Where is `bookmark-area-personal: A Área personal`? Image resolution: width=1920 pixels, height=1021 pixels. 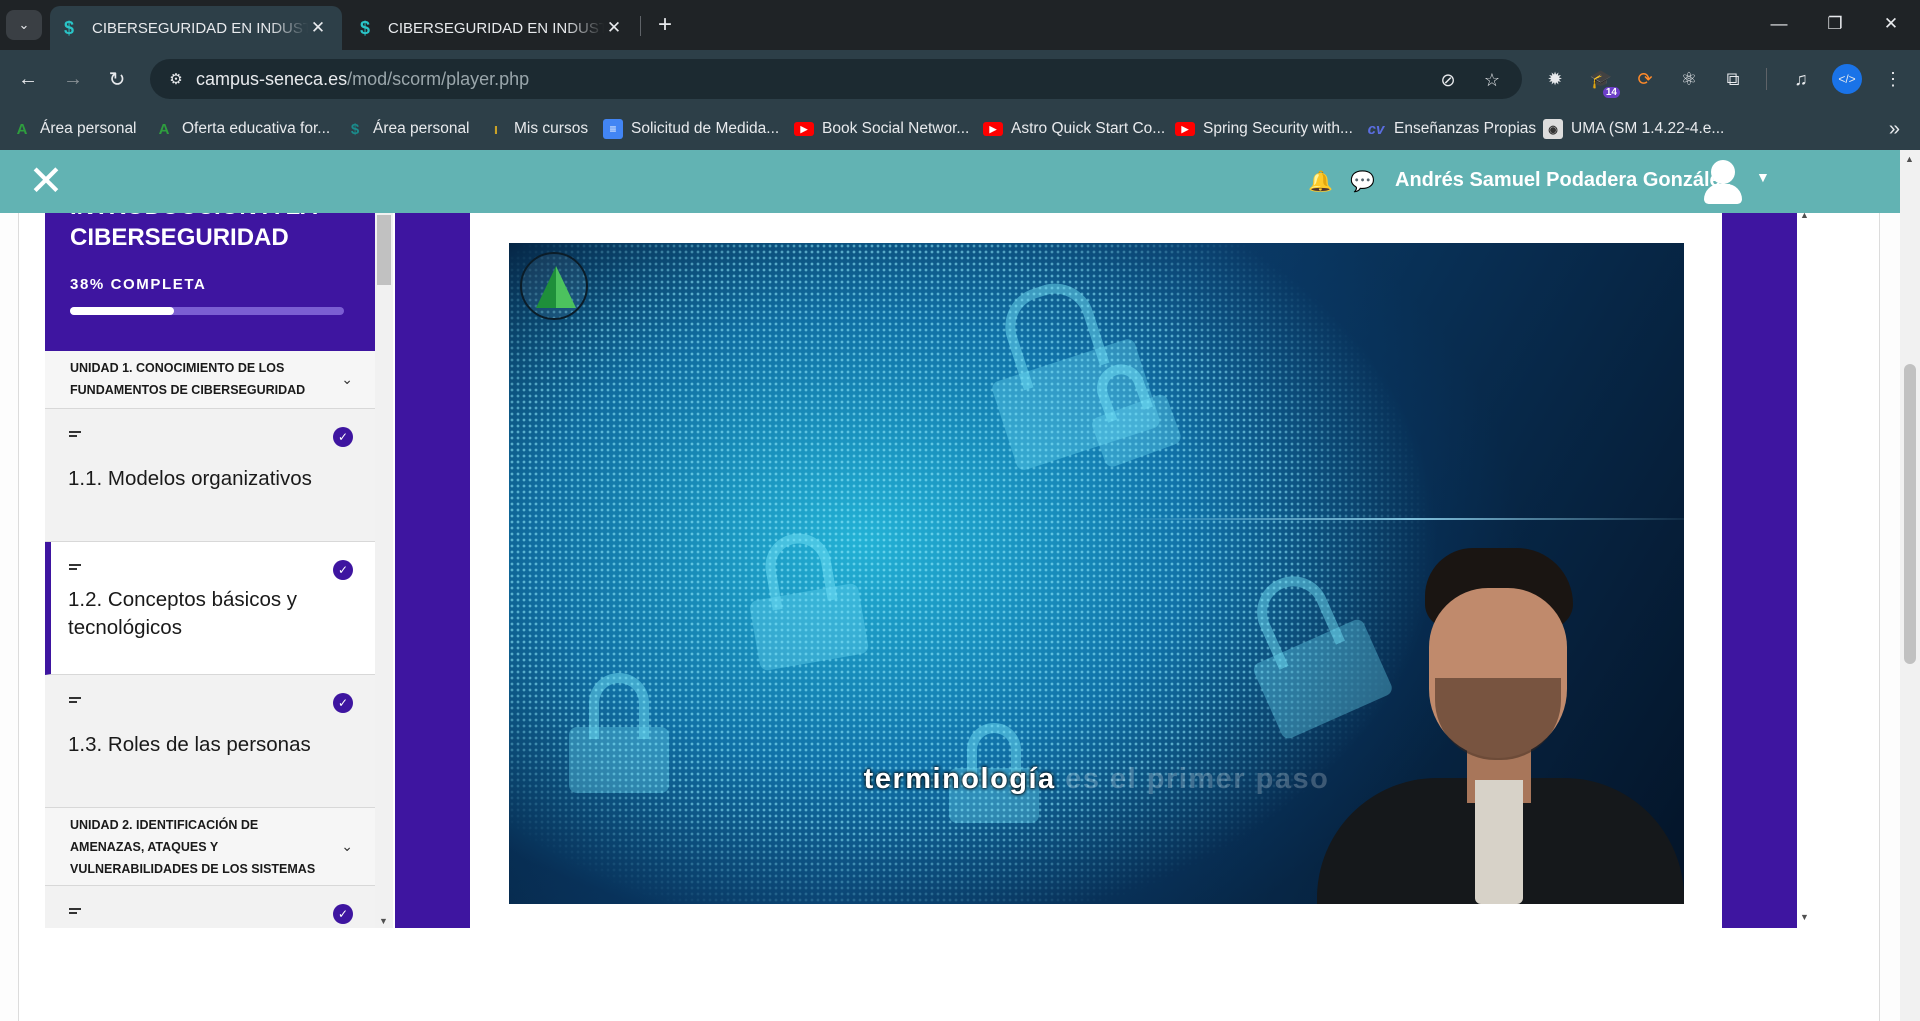 bookmark-area-personal: A Área personal is located at coordinates (74, 129).